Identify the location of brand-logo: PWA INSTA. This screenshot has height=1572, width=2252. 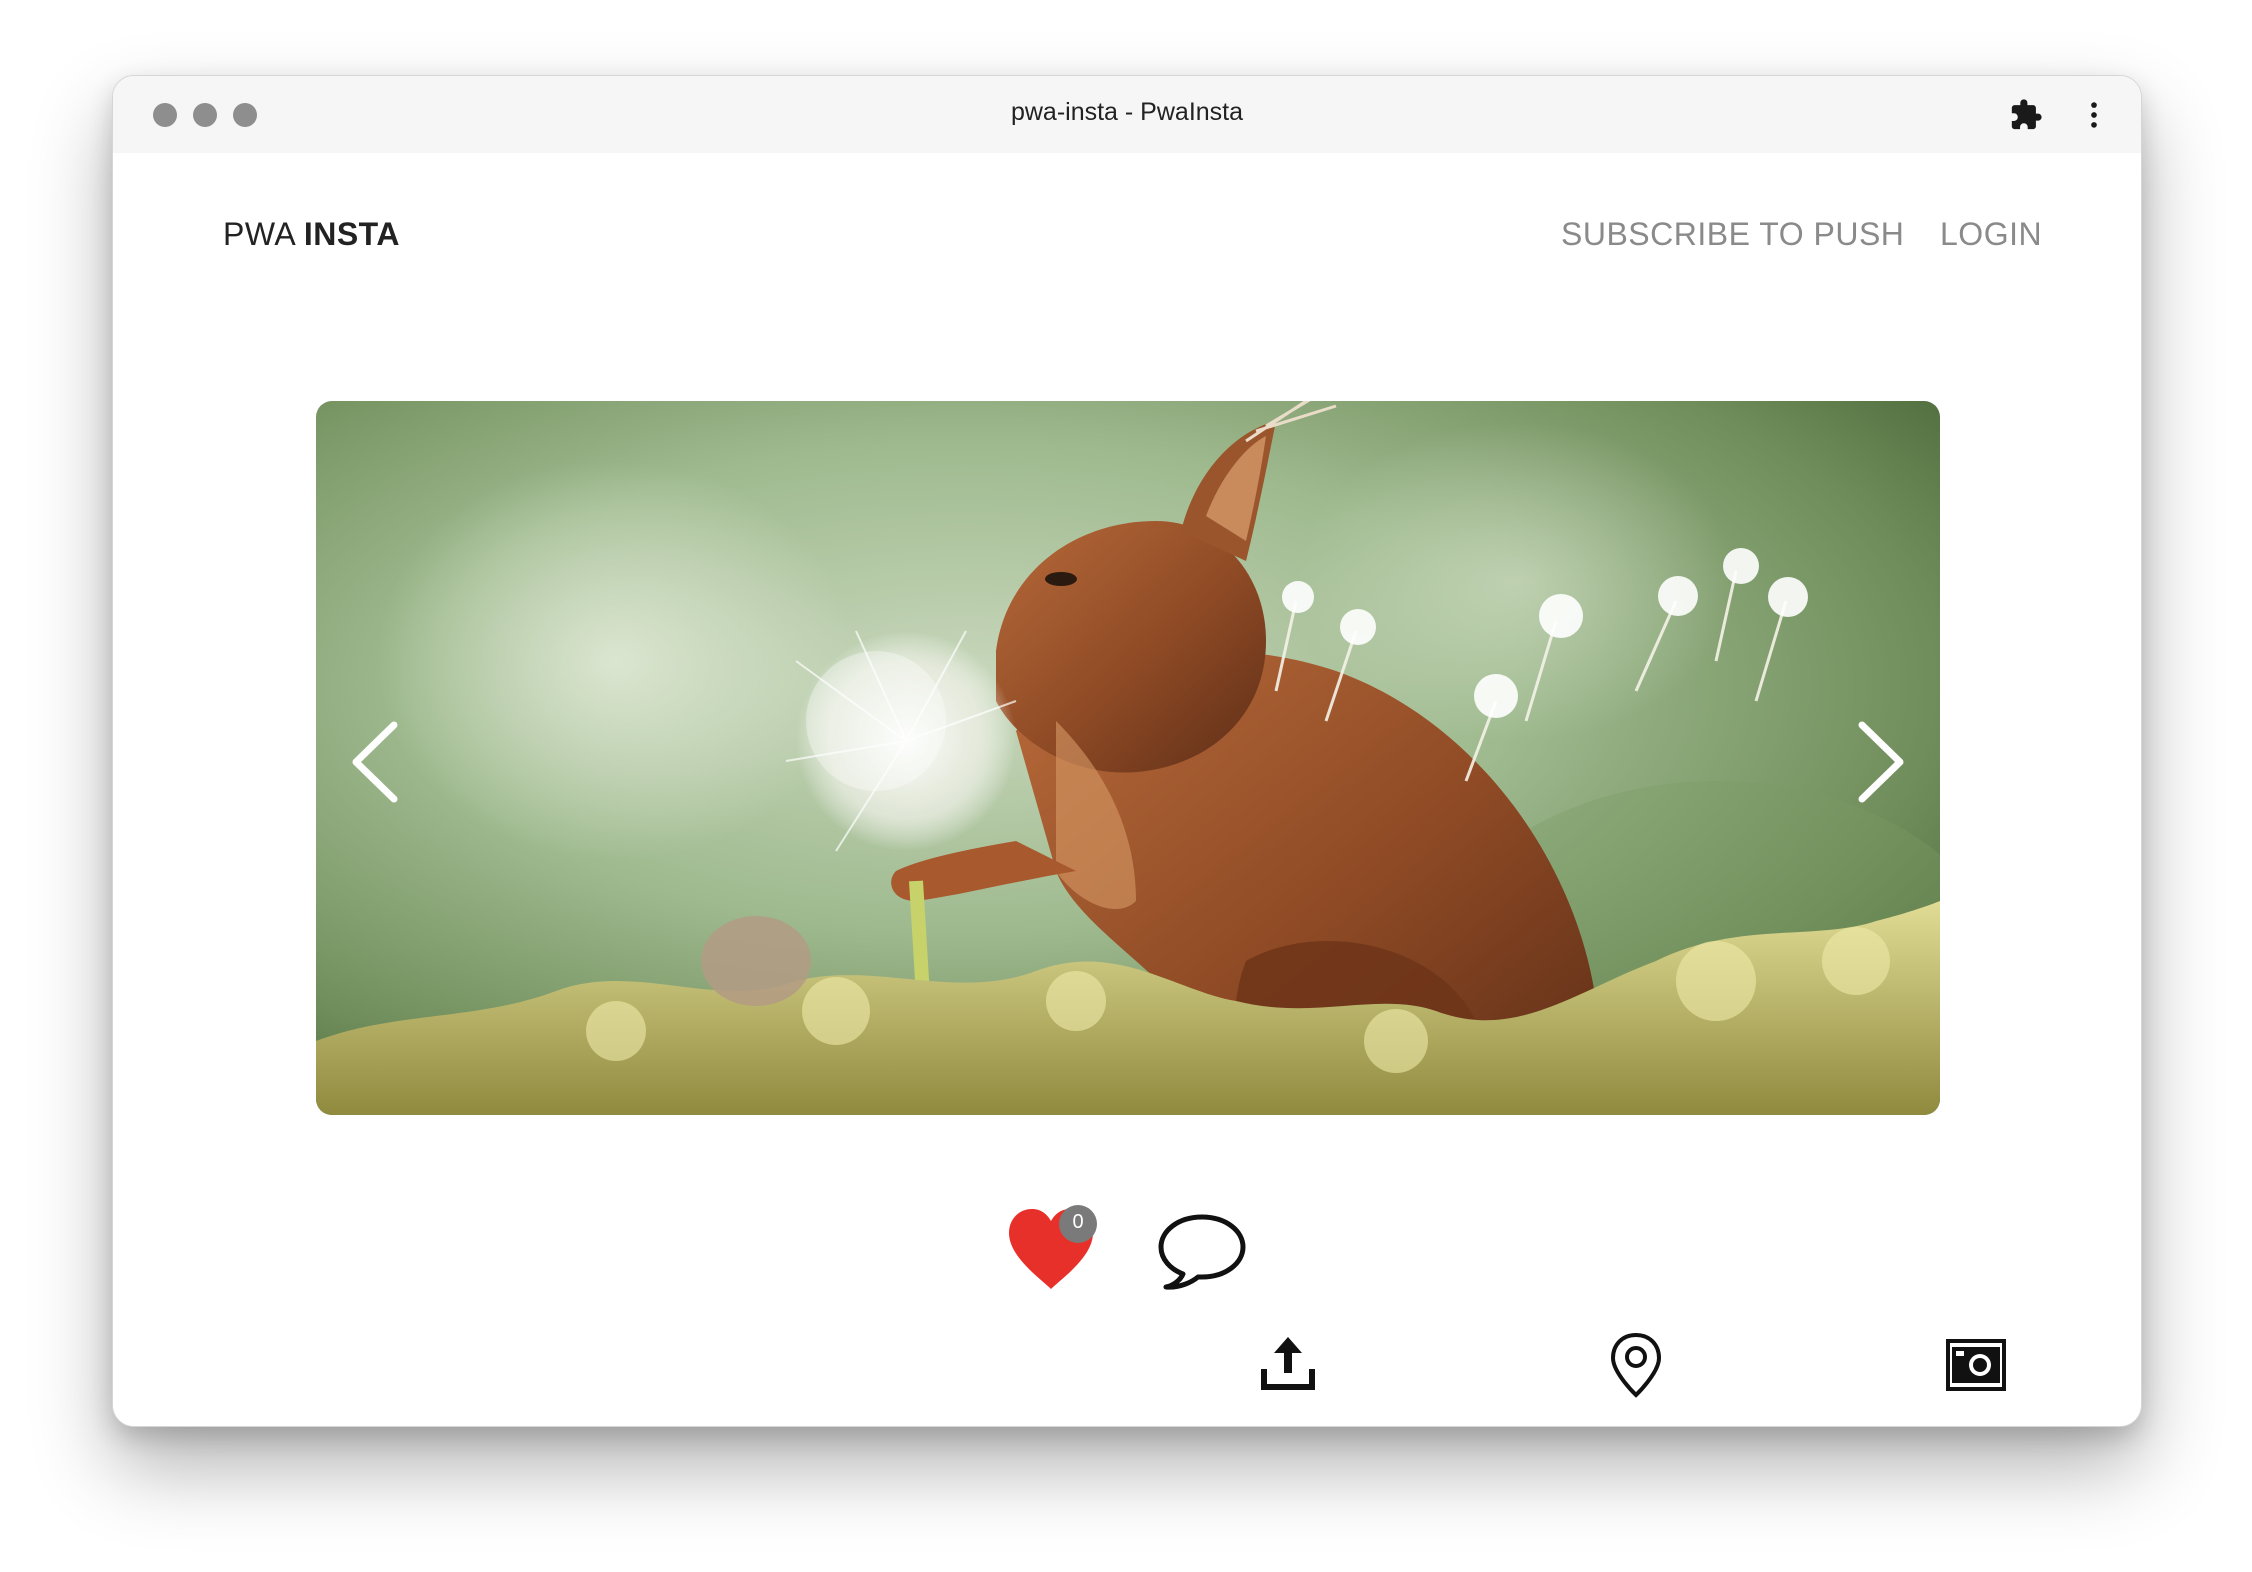
(311, 234).